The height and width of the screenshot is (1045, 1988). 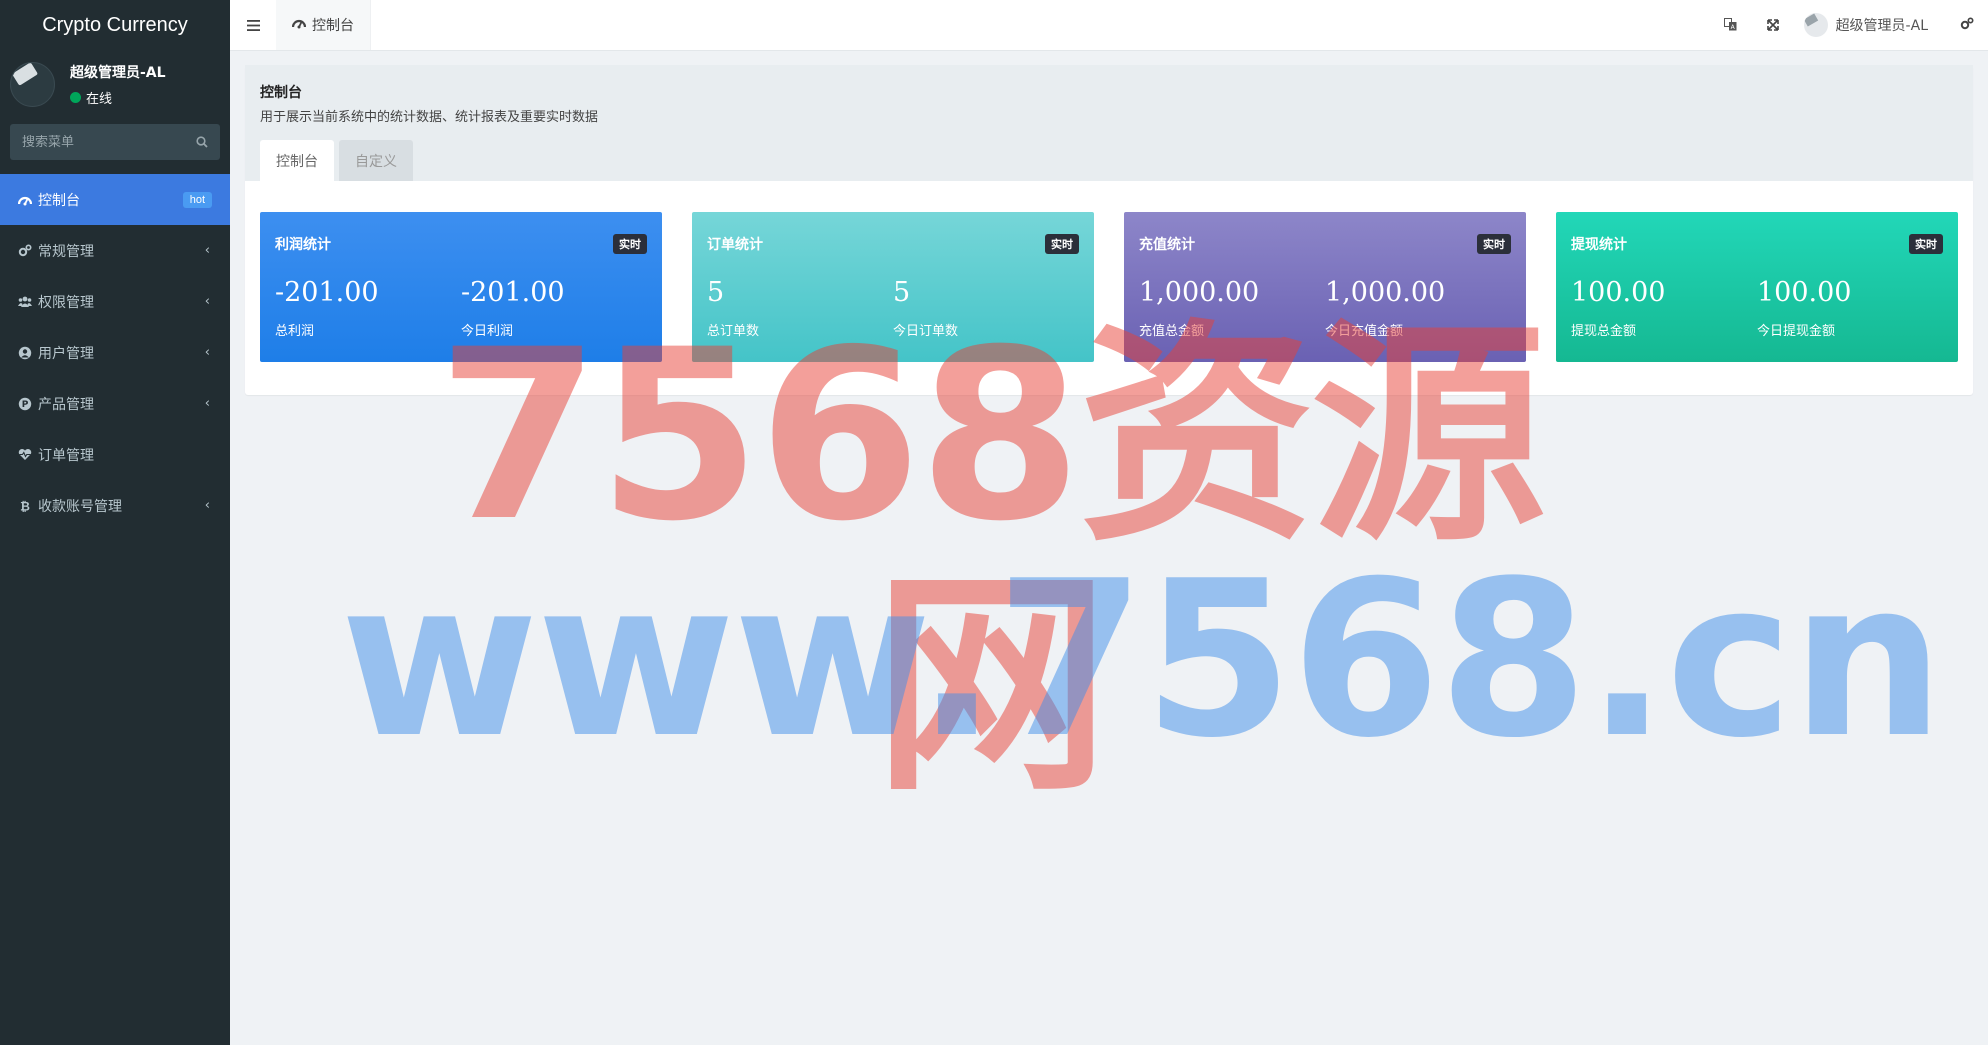 I want to click on stat-total: -201.00 总利润, so click(x=368, y=308).